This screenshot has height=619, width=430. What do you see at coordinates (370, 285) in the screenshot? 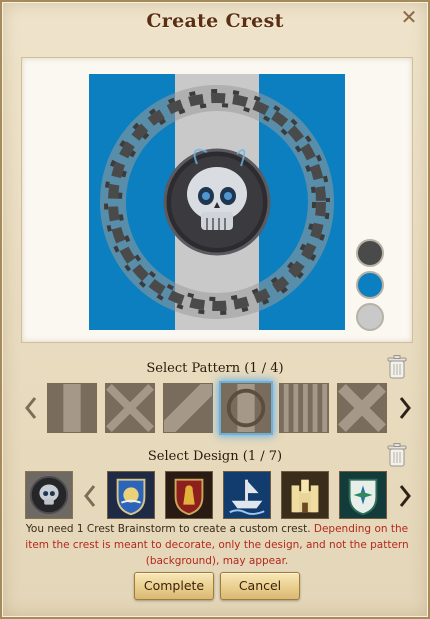
I see `color-swatch-blue` at bounding box center [370, 285].